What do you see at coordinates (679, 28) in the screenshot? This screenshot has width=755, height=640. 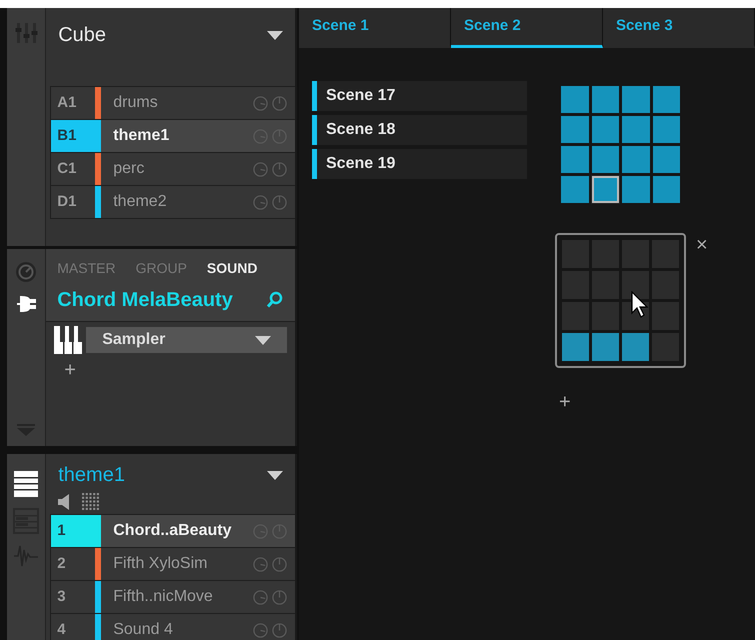 I see `scene-tab: Scene 3` at bounding box center [679, 28].